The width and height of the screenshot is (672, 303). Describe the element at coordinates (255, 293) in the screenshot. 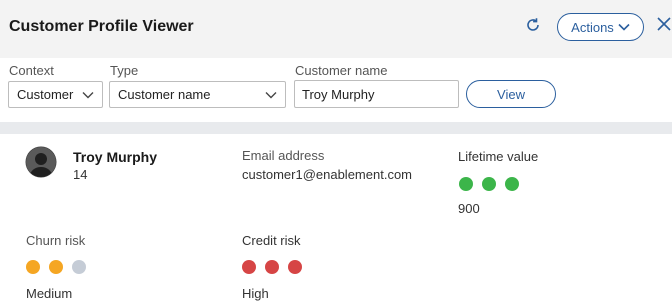

I see `credit-risk-value: High` at that location.